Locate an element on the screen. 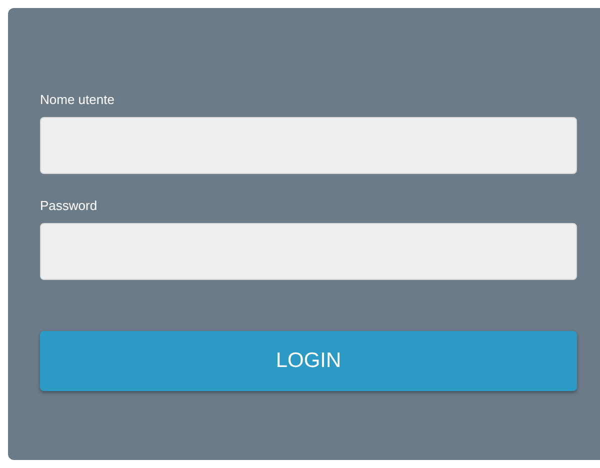 The image size is (600, 468). field-label: Password is located at coordinates (69, 206).